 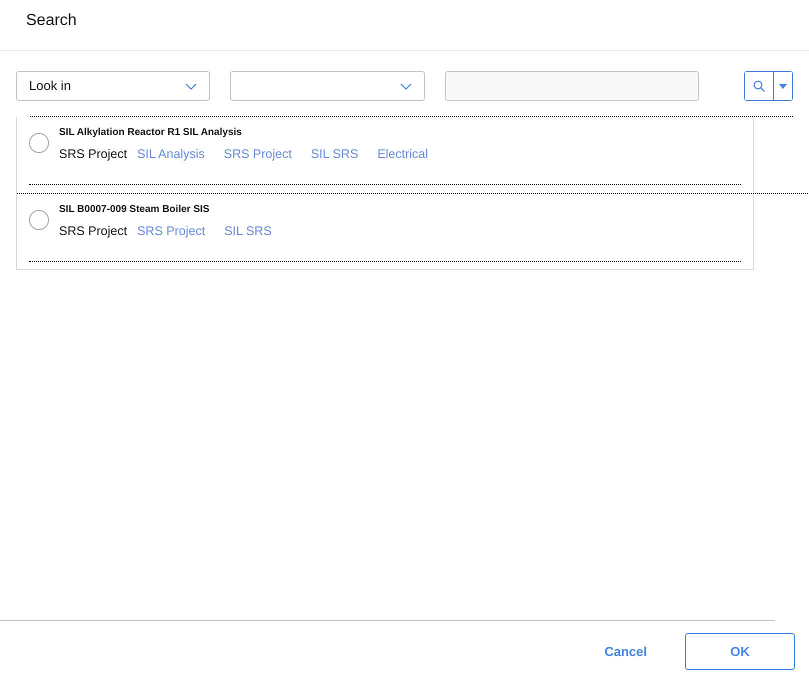 What do you see at coordinates (50, 86) in the screenshot?
I see `dropdown-value: Look in` at bounding box center [50, 86].